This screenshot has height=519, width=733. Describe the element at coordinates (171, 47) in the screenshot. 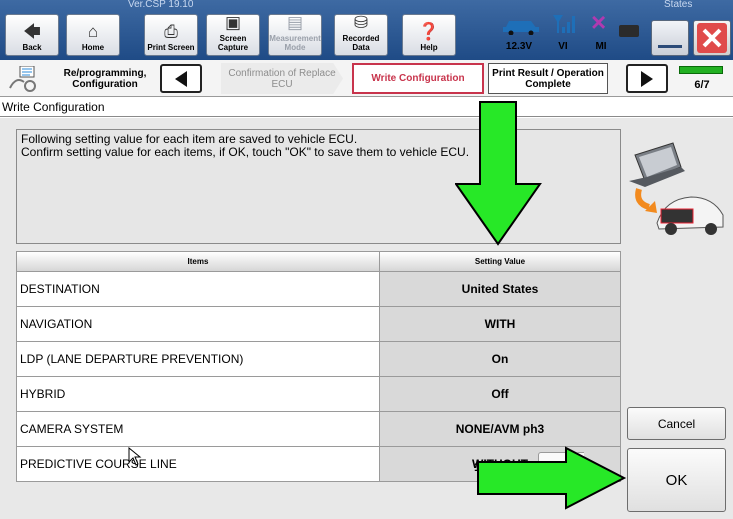

I see `print-screen-label: Print Screen` at that location.